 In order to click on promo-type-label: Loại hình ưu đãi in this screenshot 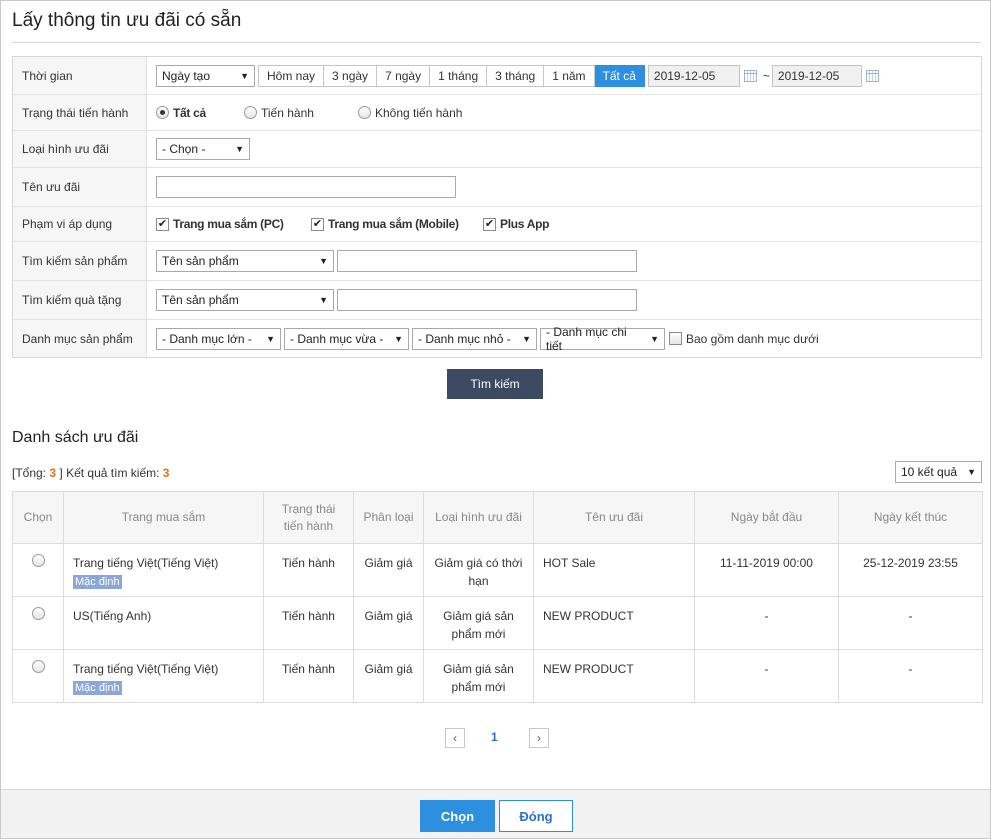, I will do `click(80, 149)`.